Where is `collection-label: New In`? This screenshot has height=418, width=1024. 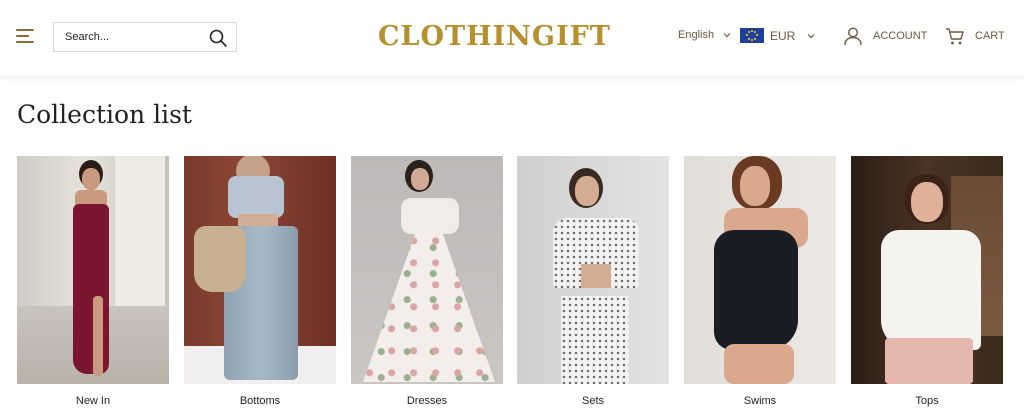 collection-label: New In is located at coordinates (93, 401).